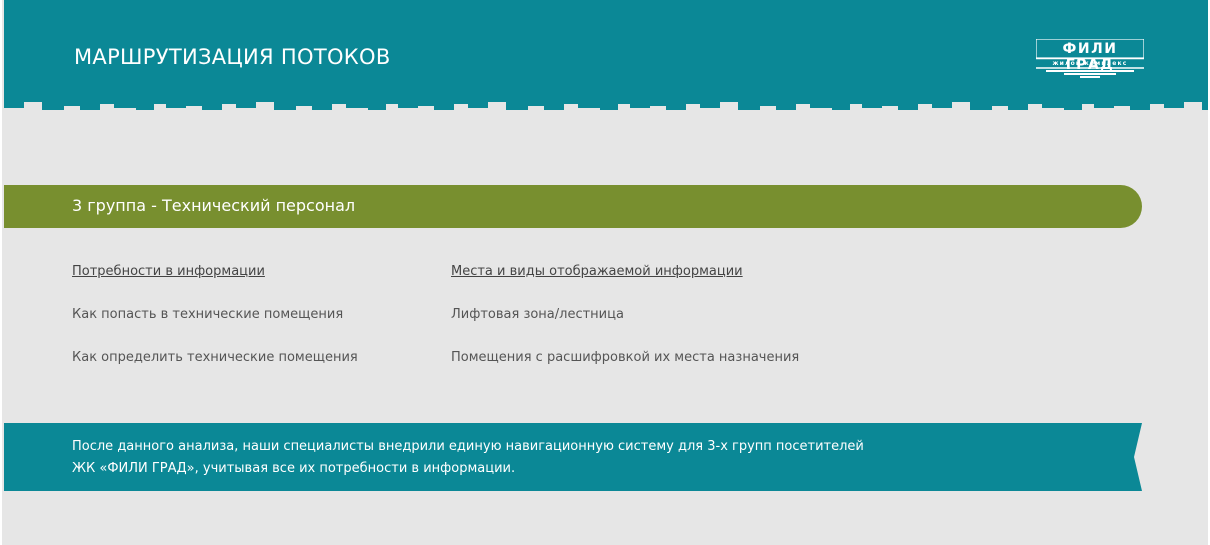  Describe the element at coordinates (597, 271) in the screenshot. I see `column-header-places: Места и виды отображаемой информации` at that location.